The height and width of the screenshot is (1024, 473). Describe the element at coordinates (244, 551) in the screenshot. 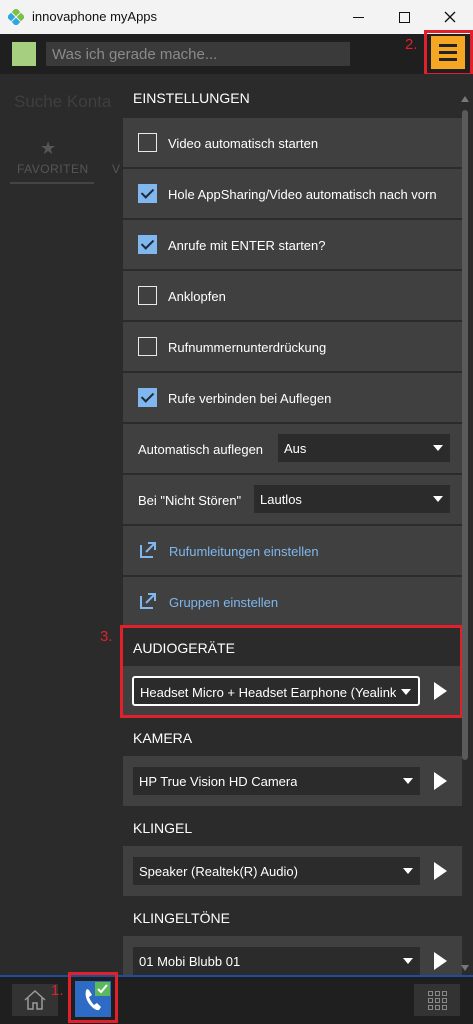

I see `link-label: Rufumleitungen einstellen` at that location.